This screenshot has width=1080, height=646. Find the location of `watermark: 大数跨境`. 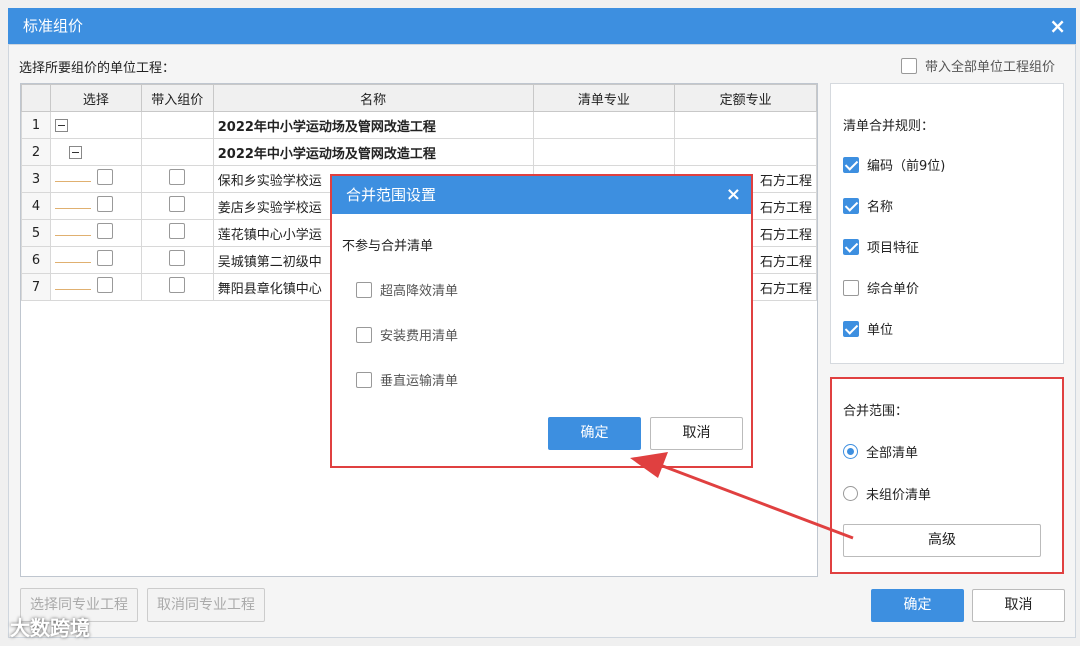

watermark: 大数跨境 is located at coordinates (50, 628).